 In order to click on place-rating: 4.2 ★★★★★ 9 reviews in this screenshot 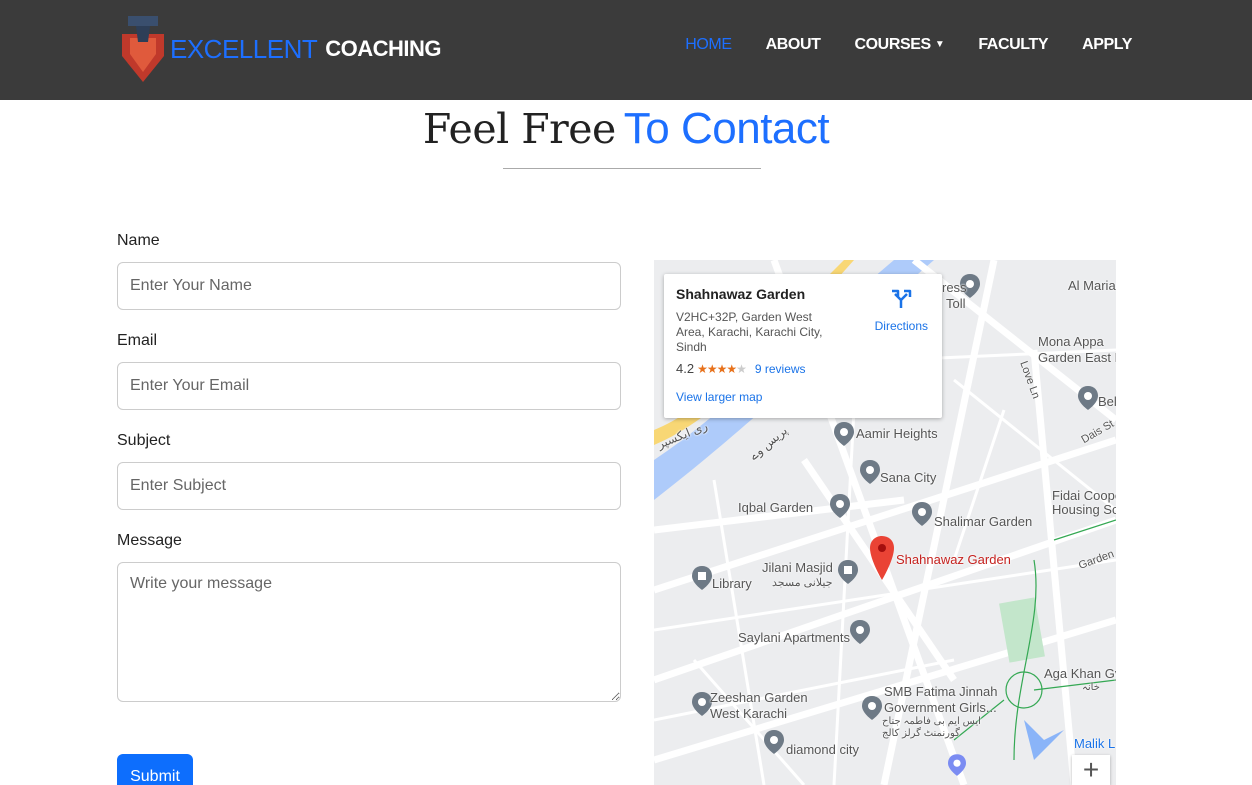, I will do `click(803, 368)`.